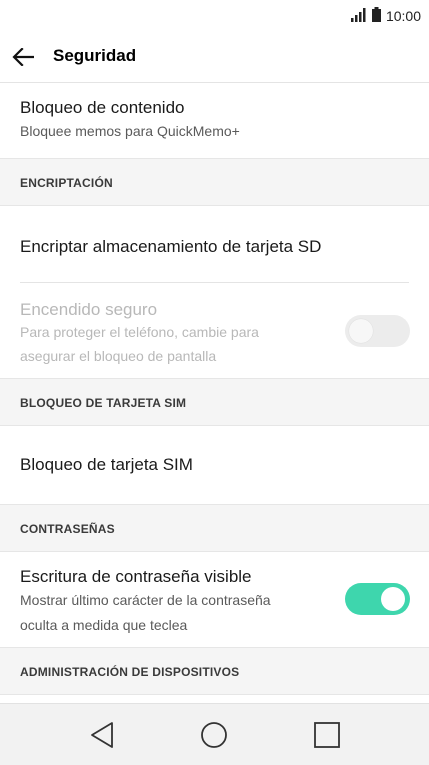 This screenshot has height=765, width=429. I want to click on triangle-back-icon, so click(102, 735).